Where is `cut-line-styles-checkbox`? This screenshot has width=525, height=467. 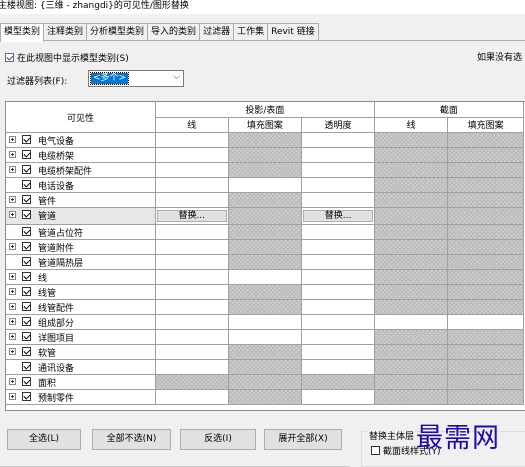 cut-line-styles-checkbox is located at coordinates (375, 450).